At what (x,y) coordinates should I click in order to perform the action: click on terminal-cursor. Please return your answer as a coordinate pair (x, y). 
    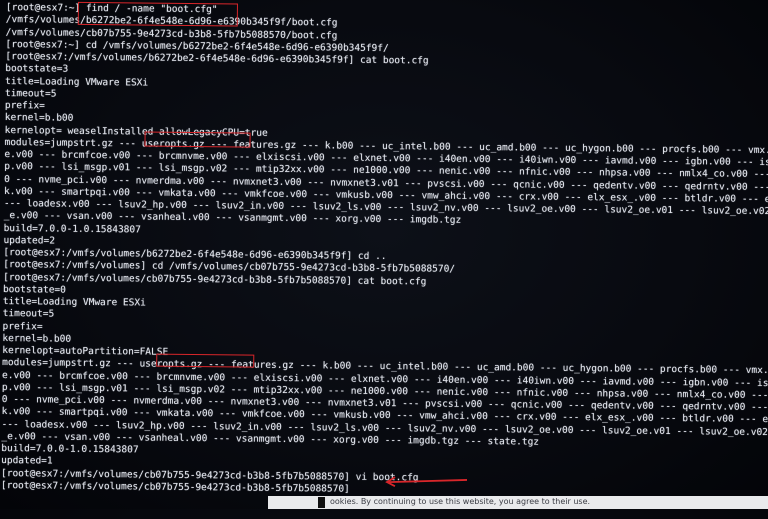
    Looking at the image, I should click on (321, 502).